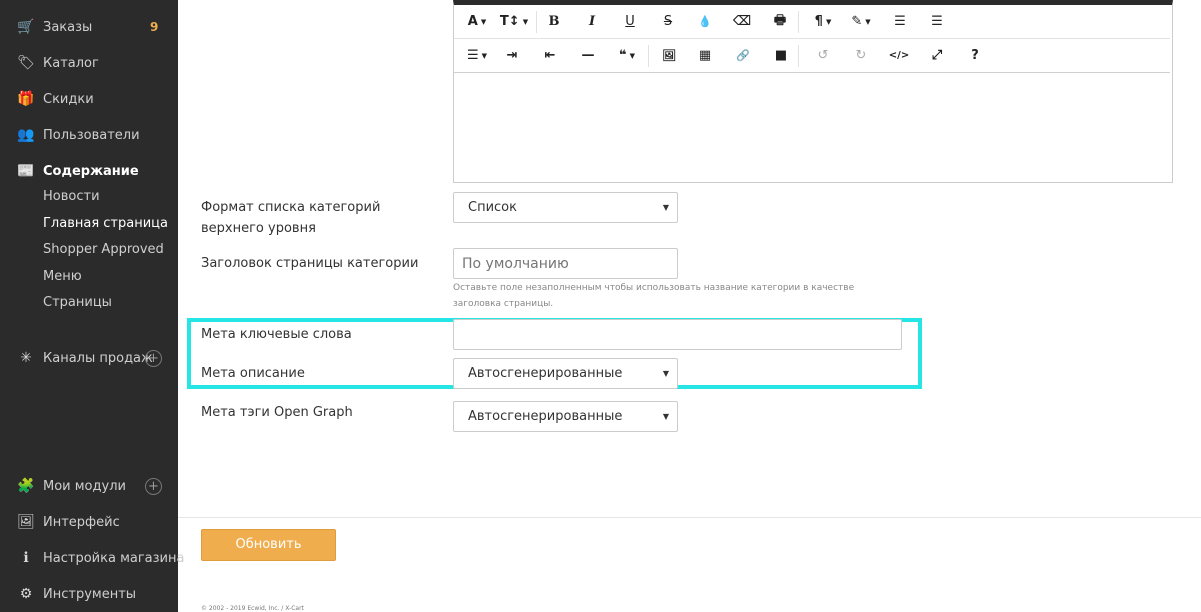 This screenshot has width=1201, height=612. Describe the element at coordinates (818, 21) in the screenshot. I see `paragraph-icon: ¶` at that location.